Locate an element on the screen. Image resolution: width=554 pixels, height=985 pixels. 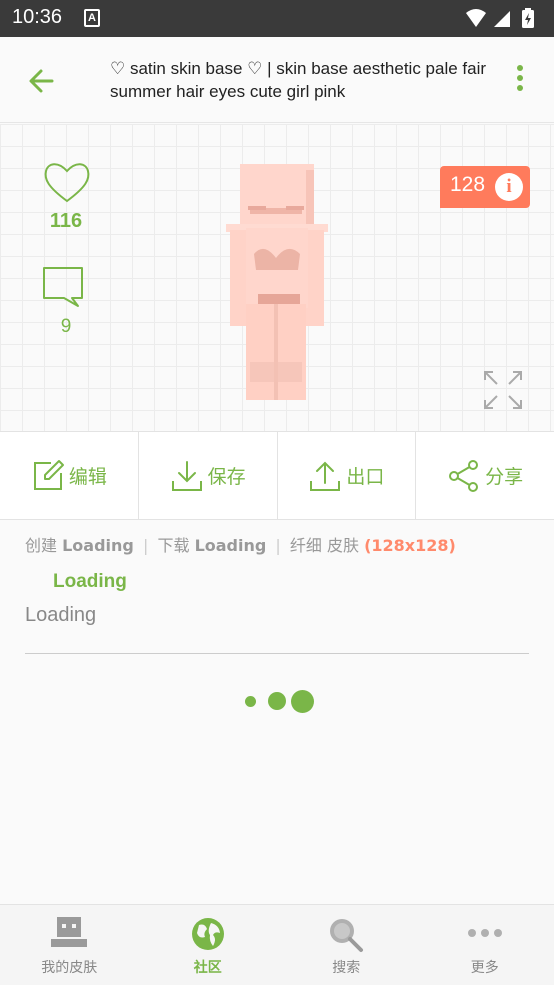
battery-icon is located at coordinates (528, 18).